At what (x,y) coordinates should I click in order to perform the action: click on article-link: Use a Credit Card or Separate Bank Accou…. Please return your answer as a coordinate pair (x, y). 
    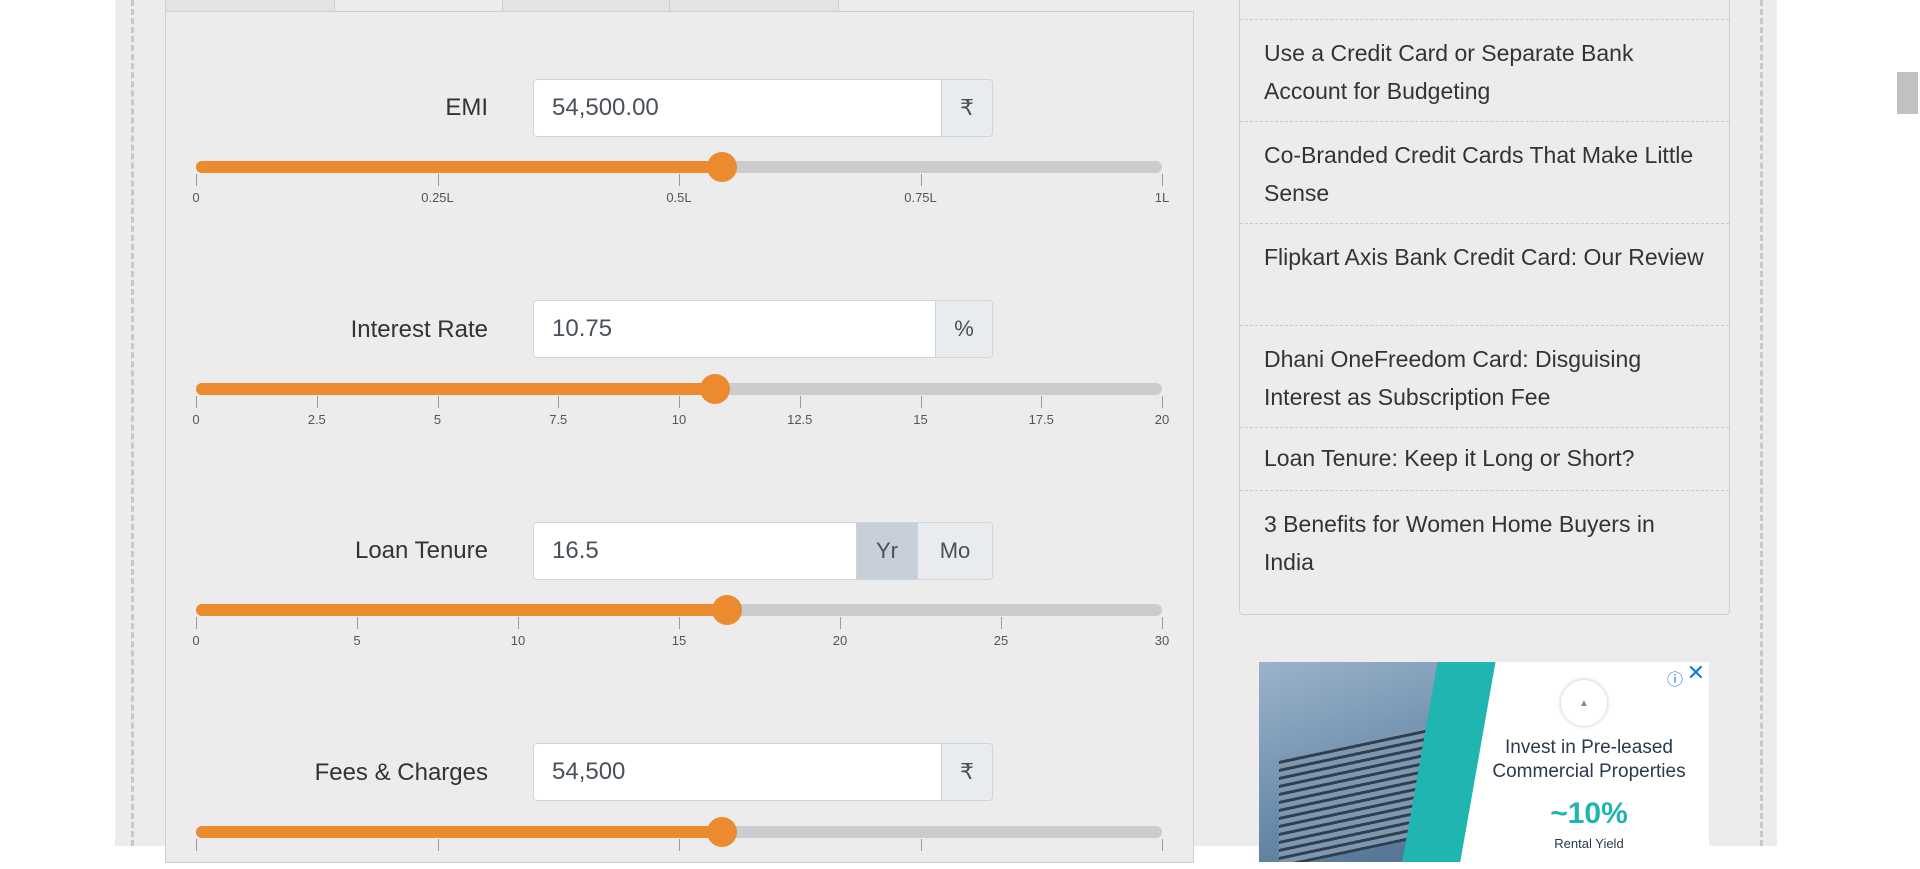
    Looking at the image, I should click on (1448, 72).